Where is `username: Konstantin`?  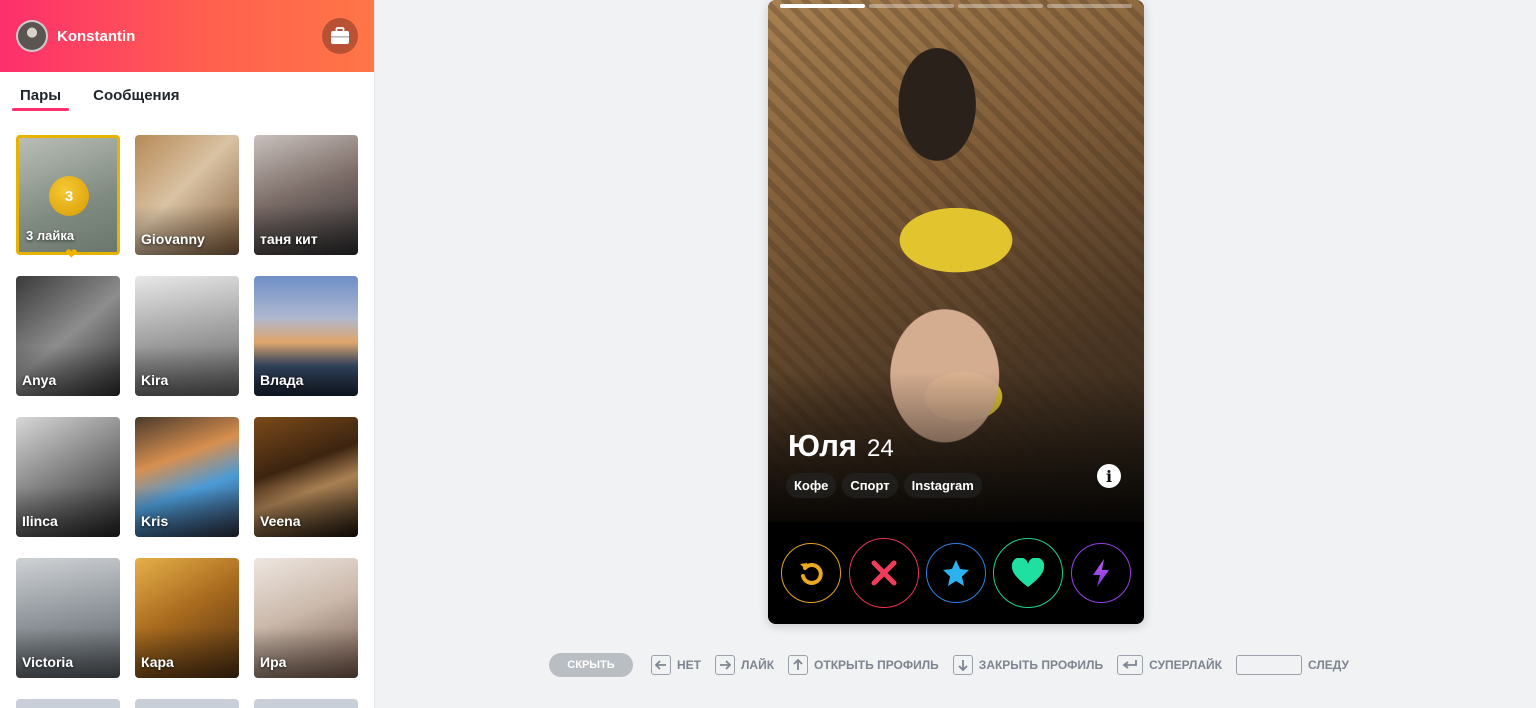
username: Konstantin is located at coordinates (189, 36).